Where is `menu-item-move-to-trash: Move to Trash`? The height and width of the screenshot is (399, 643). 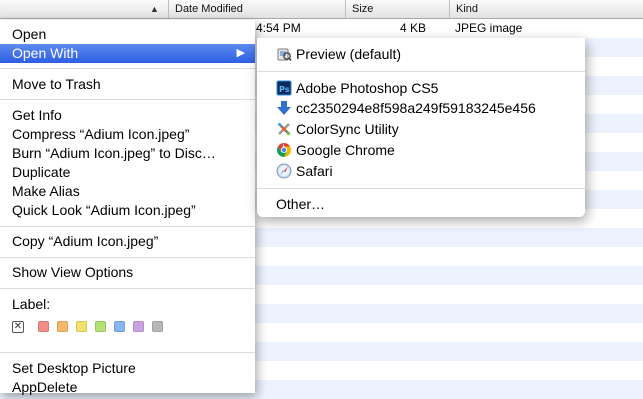 menu-item-move-to-trash: Move to Trash is located at coordinates (127, 84).